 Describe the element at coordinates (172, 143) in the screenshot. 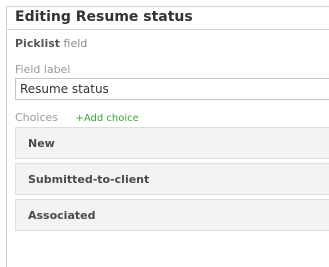

I see `choice-item: New` at that location.